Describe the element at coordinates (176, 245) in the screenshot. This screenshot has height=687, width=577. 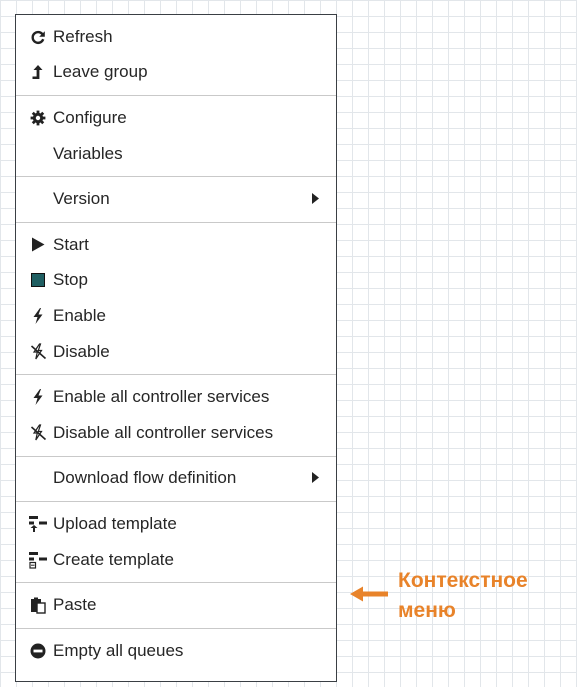
I see `menu-item-start: Start` at that location.